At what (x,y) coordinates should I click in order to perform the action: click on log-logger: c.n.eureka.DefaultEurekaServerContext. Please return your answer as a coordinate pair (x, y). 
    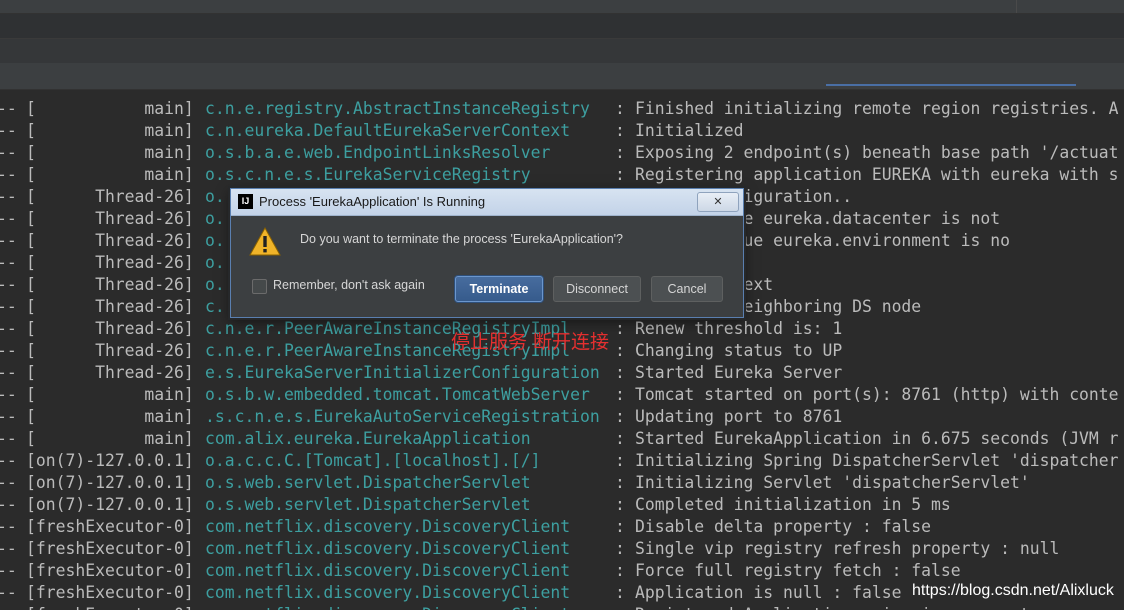
    Looking at the image, I should click on (387, 131).